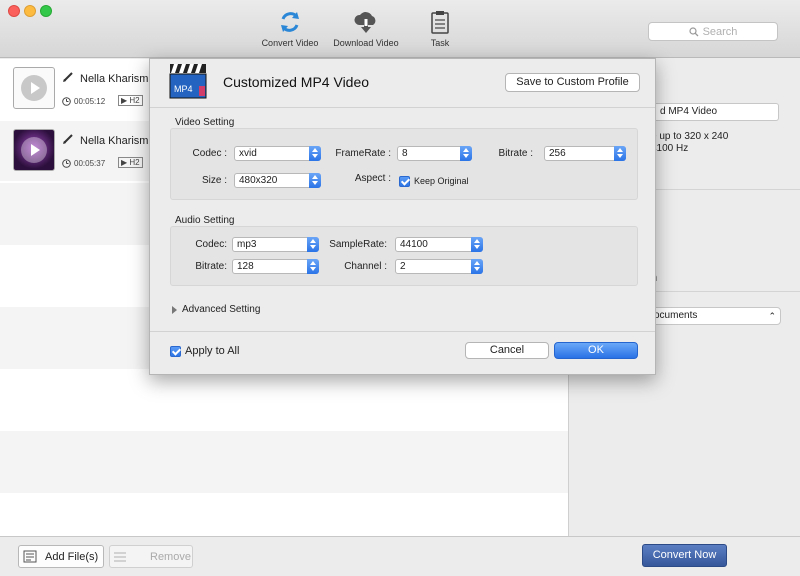  I want to click on samplerate-select: 44100, so click(439, 244).